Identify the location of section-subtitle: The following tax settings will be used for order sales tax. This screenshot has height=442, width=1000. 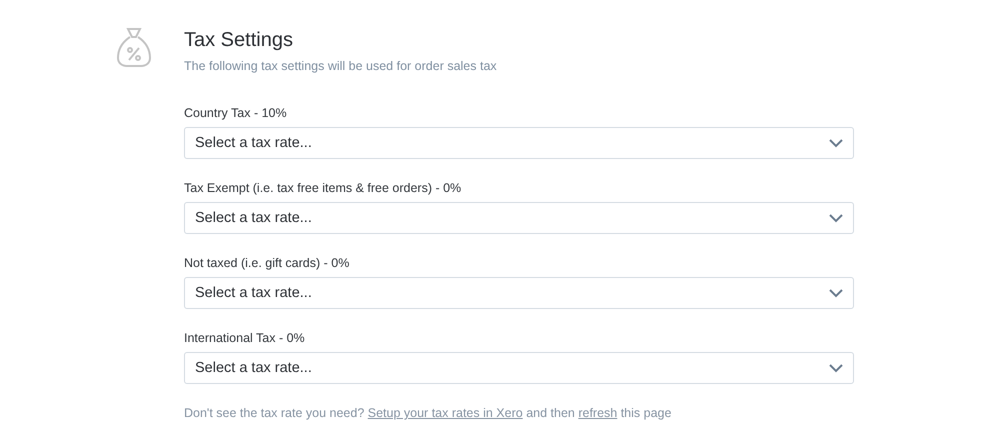
(341, 66).